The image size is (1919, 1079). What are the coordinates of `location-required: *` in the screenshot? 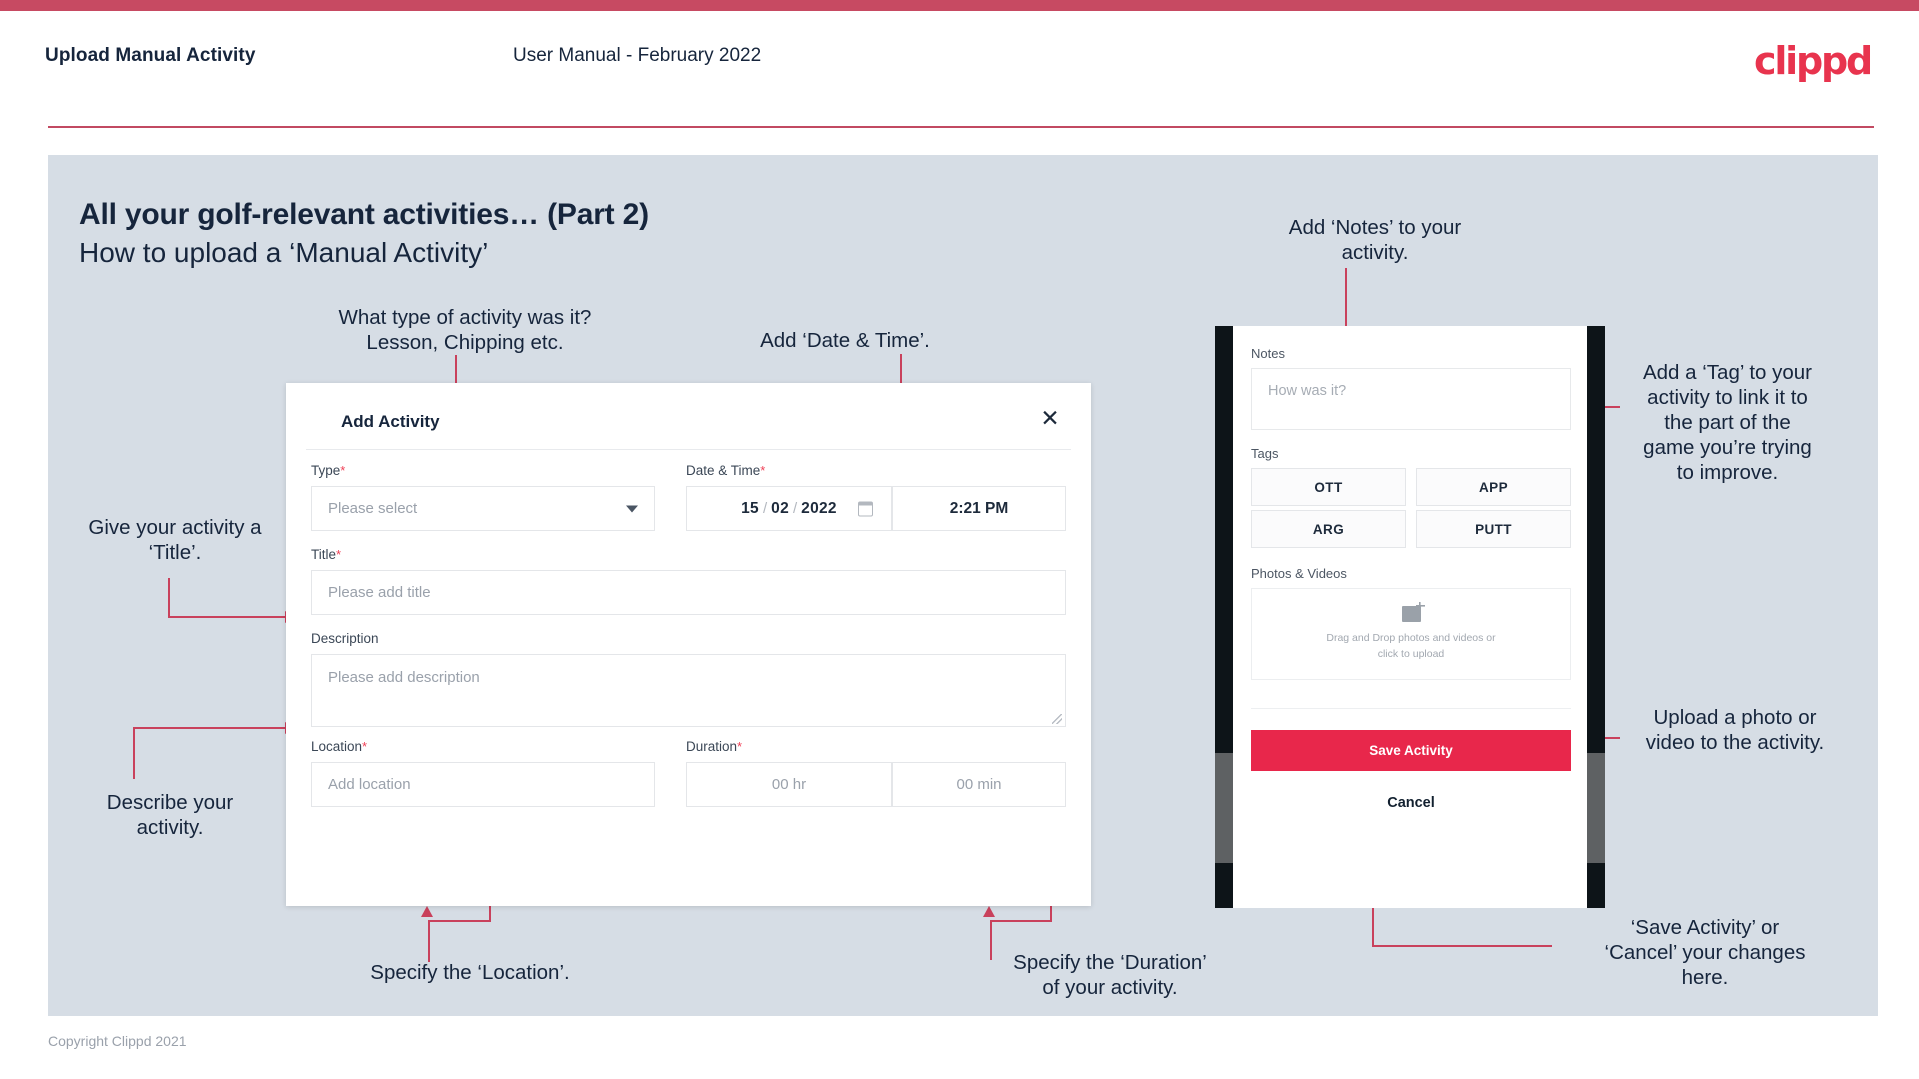 It's located at (365, 746).